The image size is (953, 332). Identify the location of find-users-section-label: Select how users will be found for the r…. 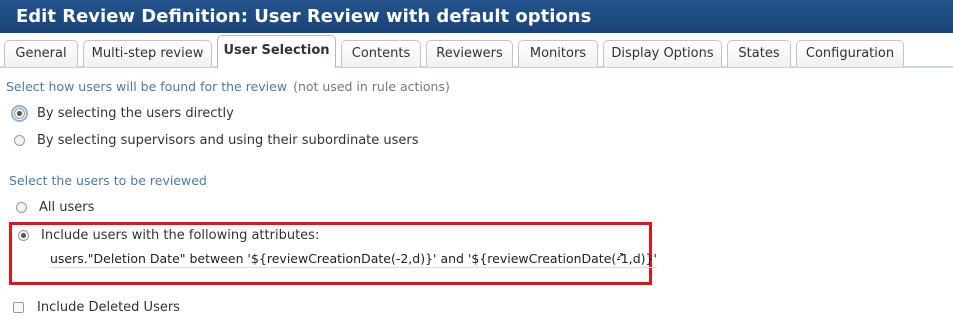
(228, 86).